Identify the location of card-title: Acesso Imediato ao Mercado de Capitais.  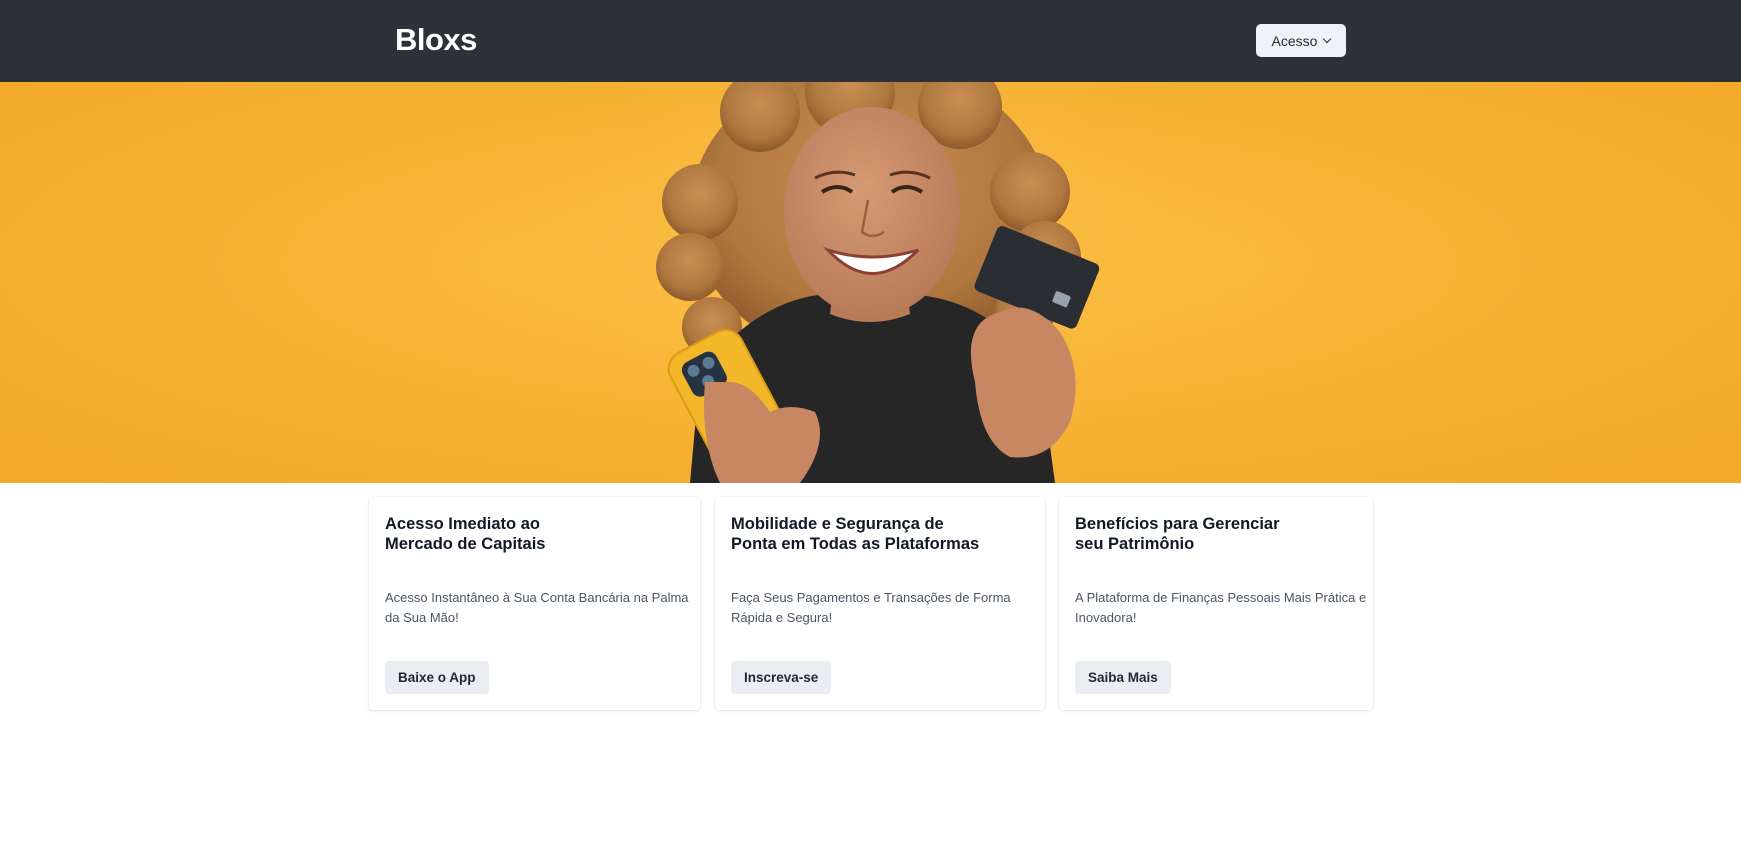
(535, 534).